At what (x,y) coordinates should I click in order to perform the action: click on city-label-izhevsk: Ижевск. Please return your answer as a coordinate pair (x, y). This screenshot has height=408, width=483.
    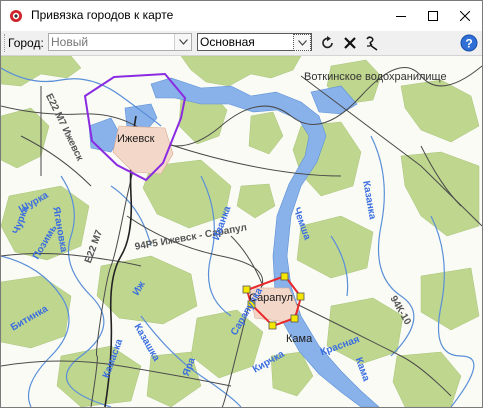
    Looking at the image, I should click on (136, 139).